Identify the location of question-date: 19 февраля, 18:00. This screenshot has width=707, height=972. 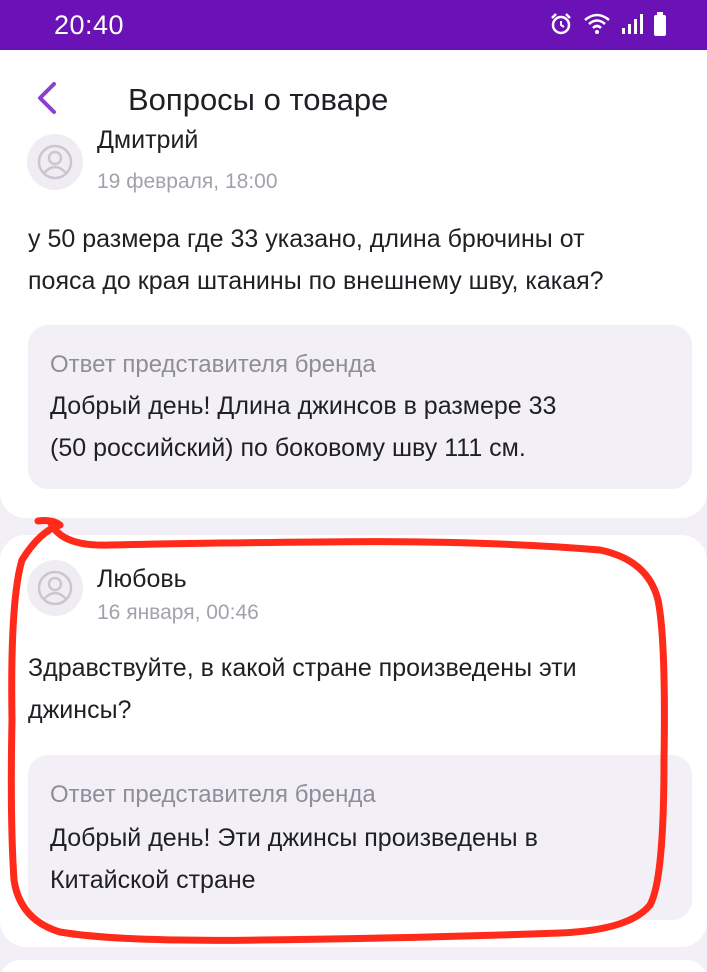
(187, 181).